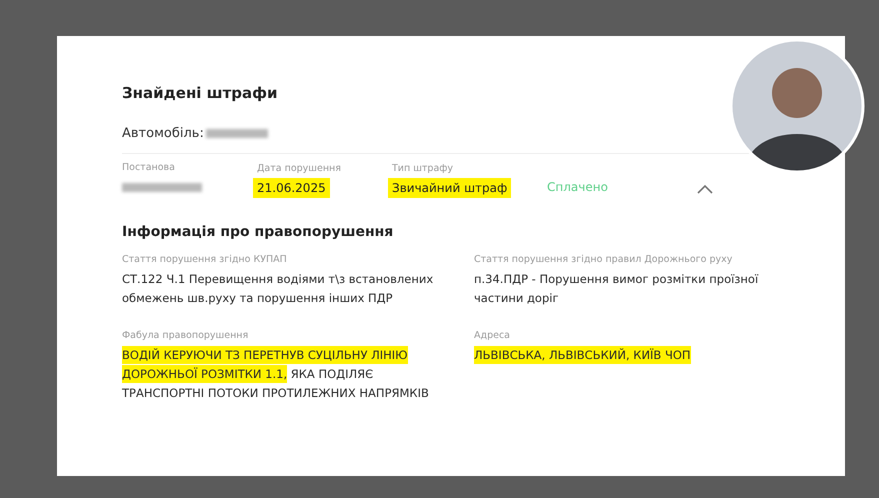  What do you see at coordinates (492, 335) in the screenshot?
I see `field-label: Адреса` at bounding box center [492, 335].